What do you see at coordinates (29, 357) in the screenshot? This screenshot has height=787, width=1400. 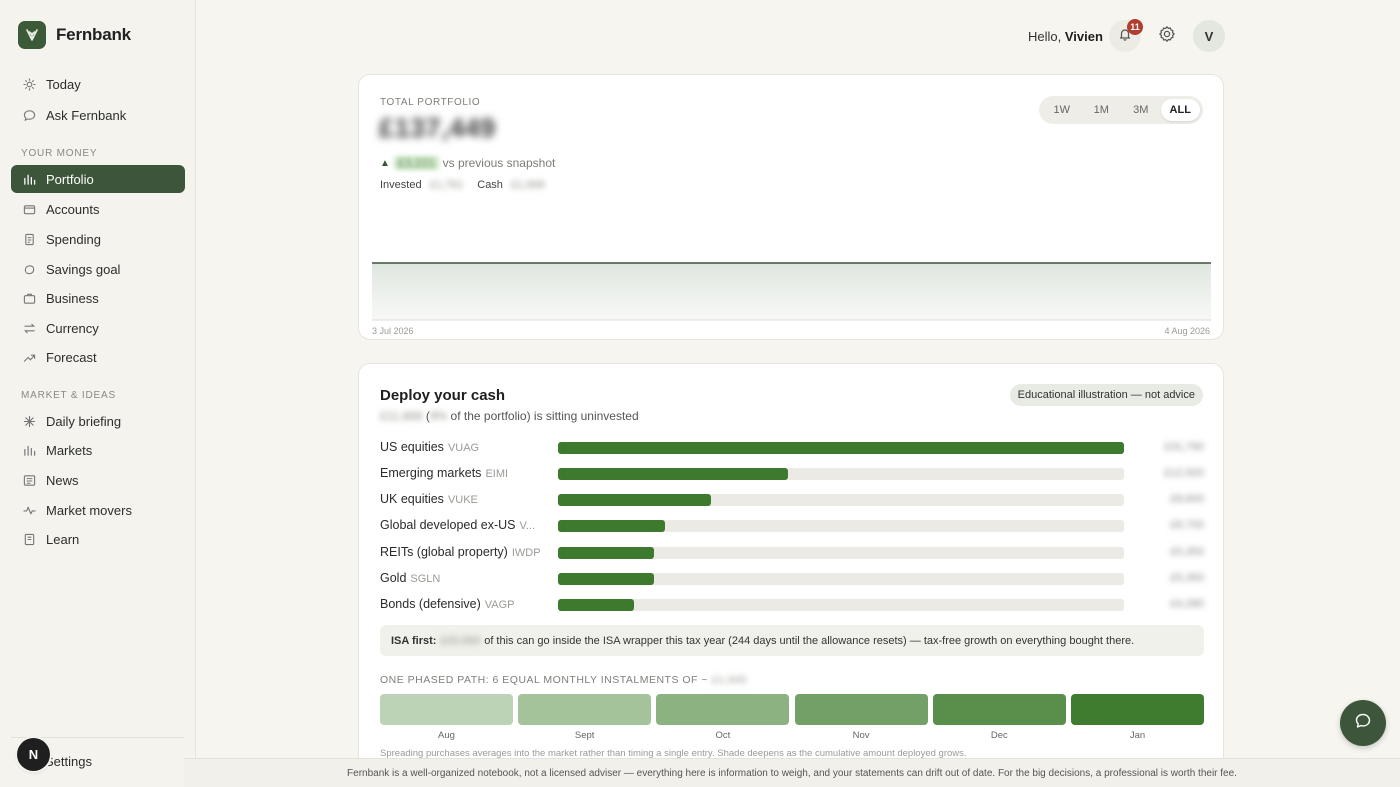 I see `trend-up-icon` at bounding box center [29, 357].